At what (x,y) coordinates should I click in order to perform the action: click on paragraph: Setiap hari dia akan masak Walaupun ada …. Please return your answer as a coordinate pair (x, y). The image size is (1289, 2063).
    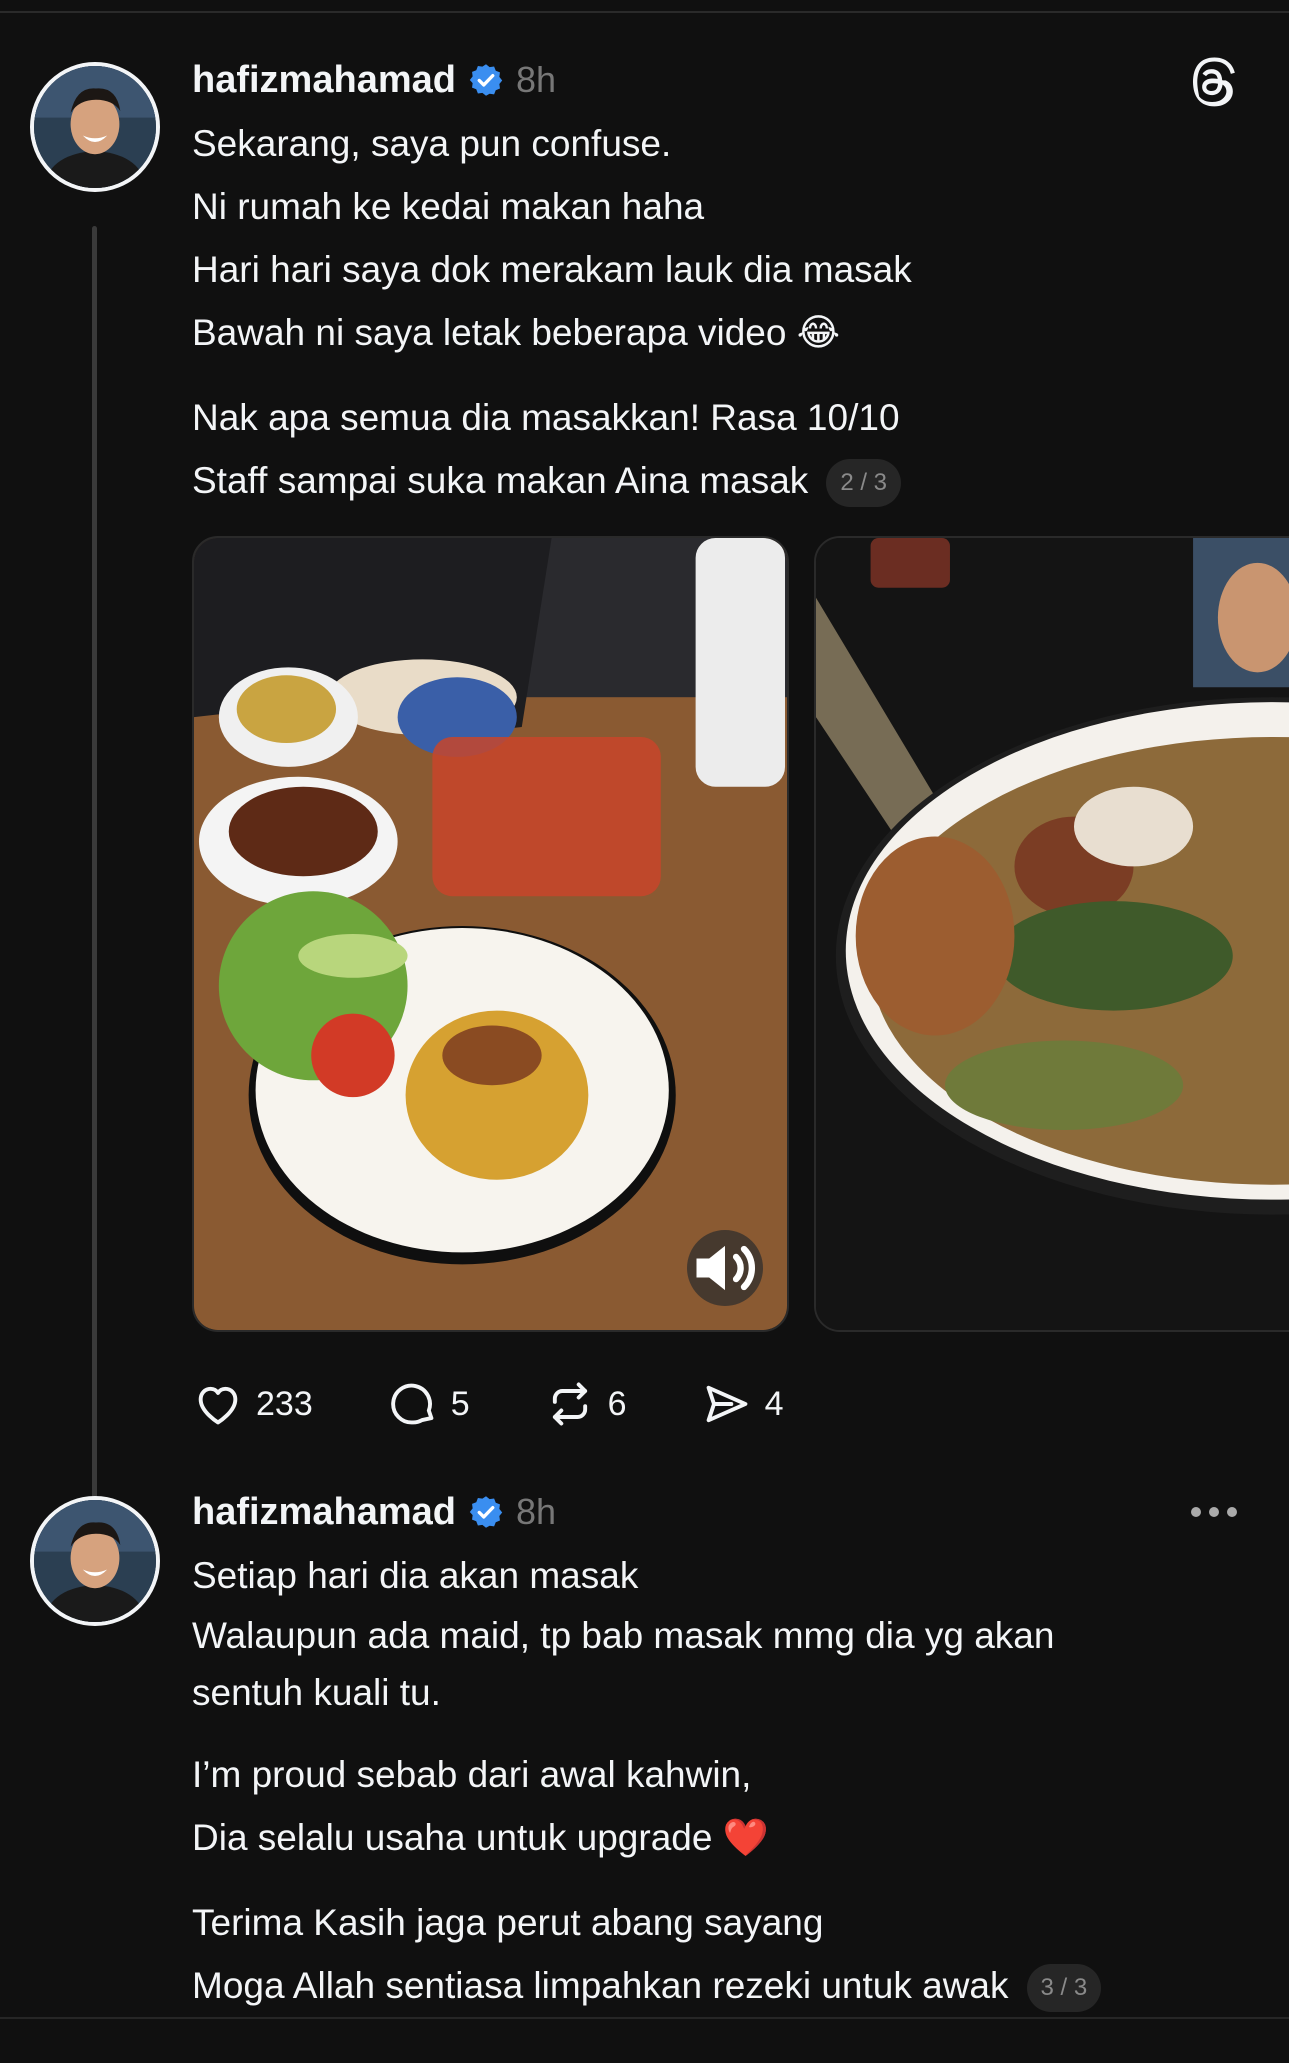
    Looking at the image, I should click on (712, 1632).